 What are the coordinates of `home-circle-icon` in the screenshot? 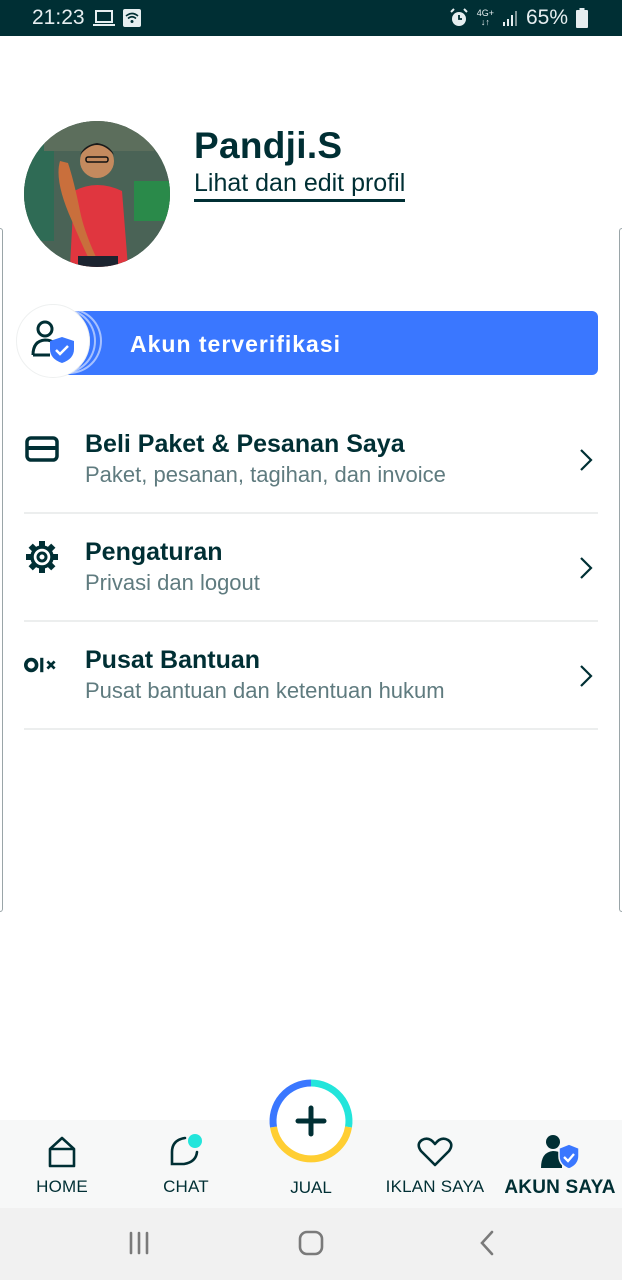 It's located at (311, 1243).